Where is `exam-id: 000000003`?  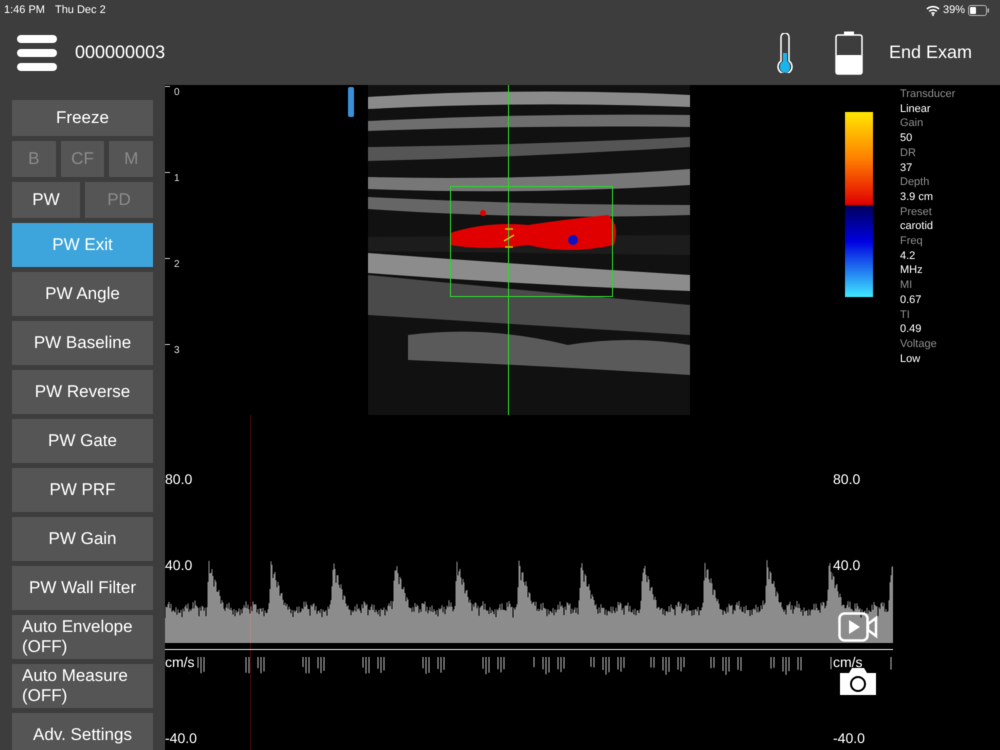
exam-id: 000000003 is located at coordinates (120, 52).